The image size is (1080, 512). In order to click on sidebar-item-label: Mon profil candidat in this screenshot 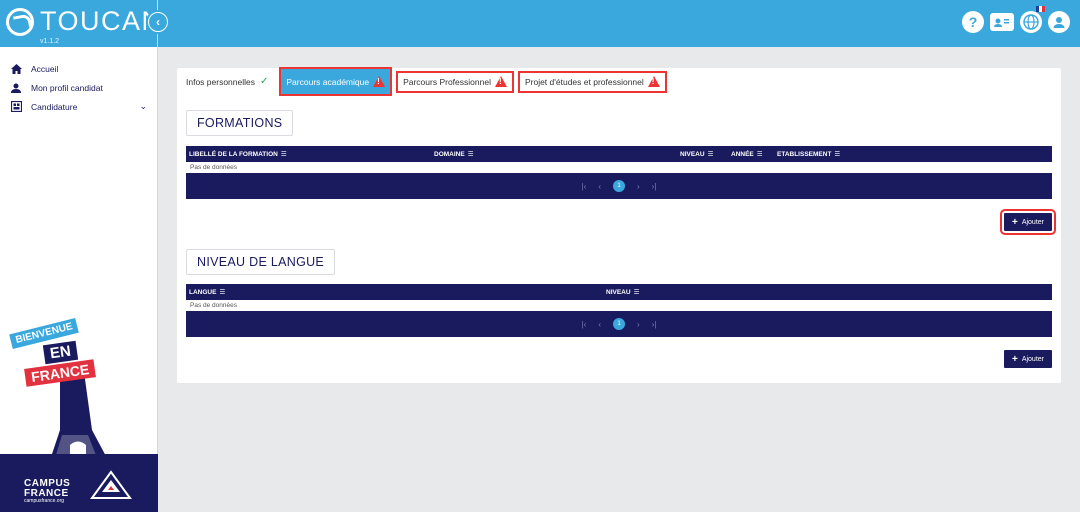, I will do `click(67, 87)`.